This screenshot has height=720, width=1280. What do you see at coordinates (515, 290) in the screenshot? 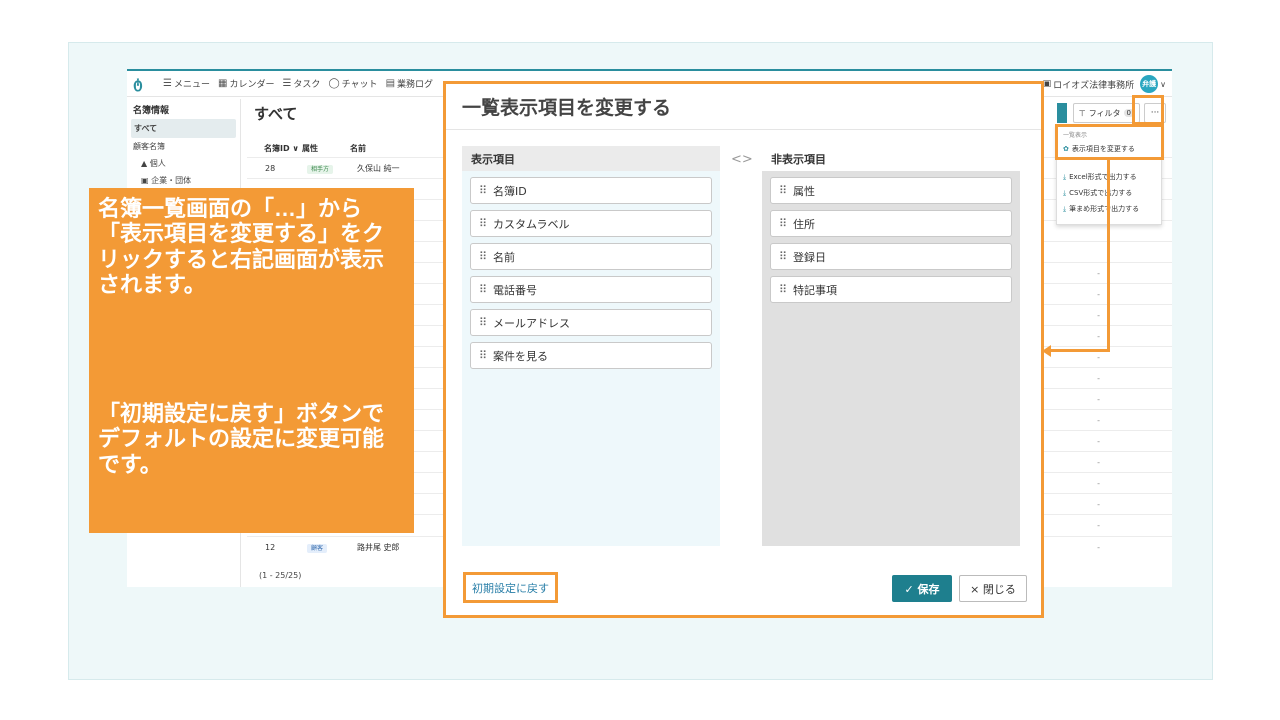
I see `column-item-label: 電話番号` at bounding box center [515, 290].